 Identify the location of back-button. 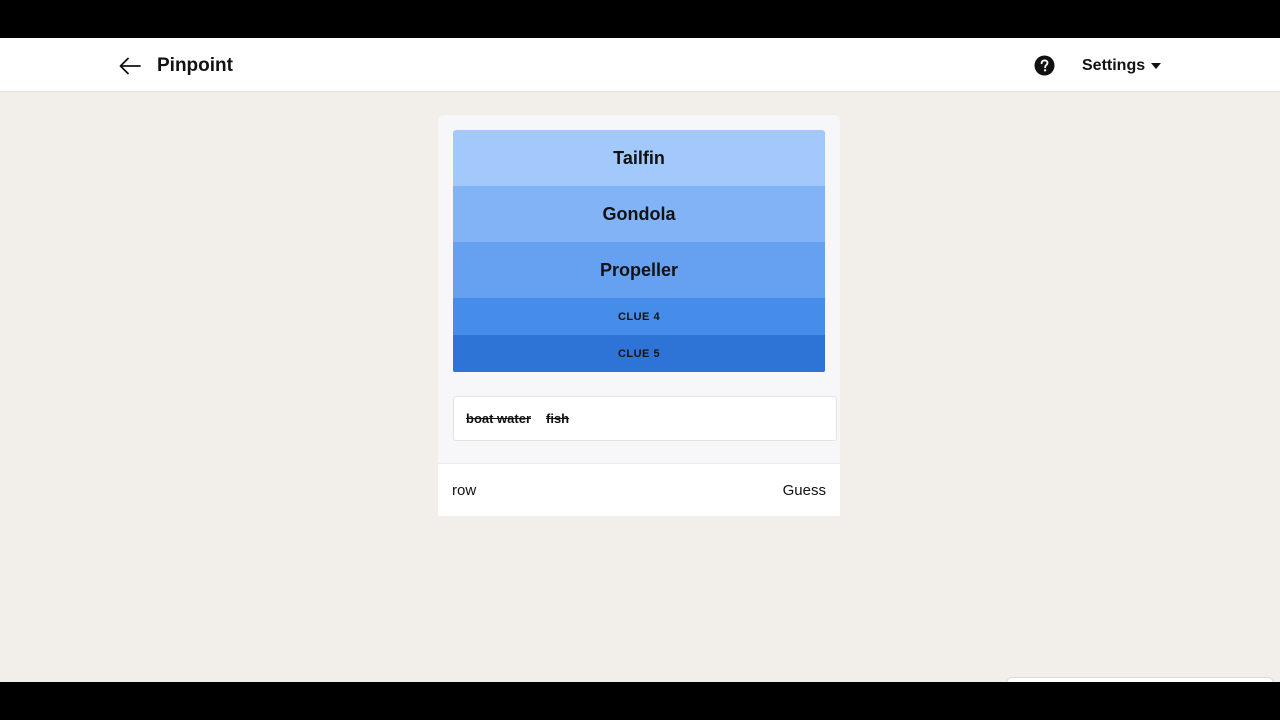
(130, 66).